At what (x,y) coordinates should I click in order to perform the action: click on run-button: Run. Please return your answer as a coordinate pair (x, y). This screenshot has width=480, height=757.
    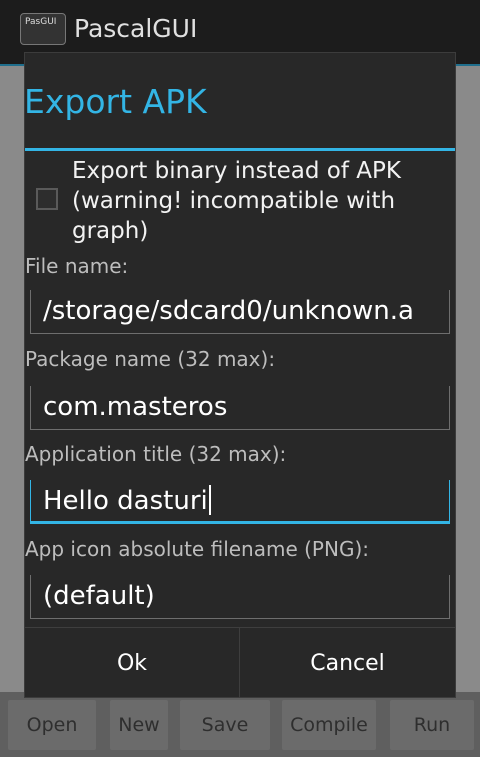
    Looking at the image, I should click on (432, 725).